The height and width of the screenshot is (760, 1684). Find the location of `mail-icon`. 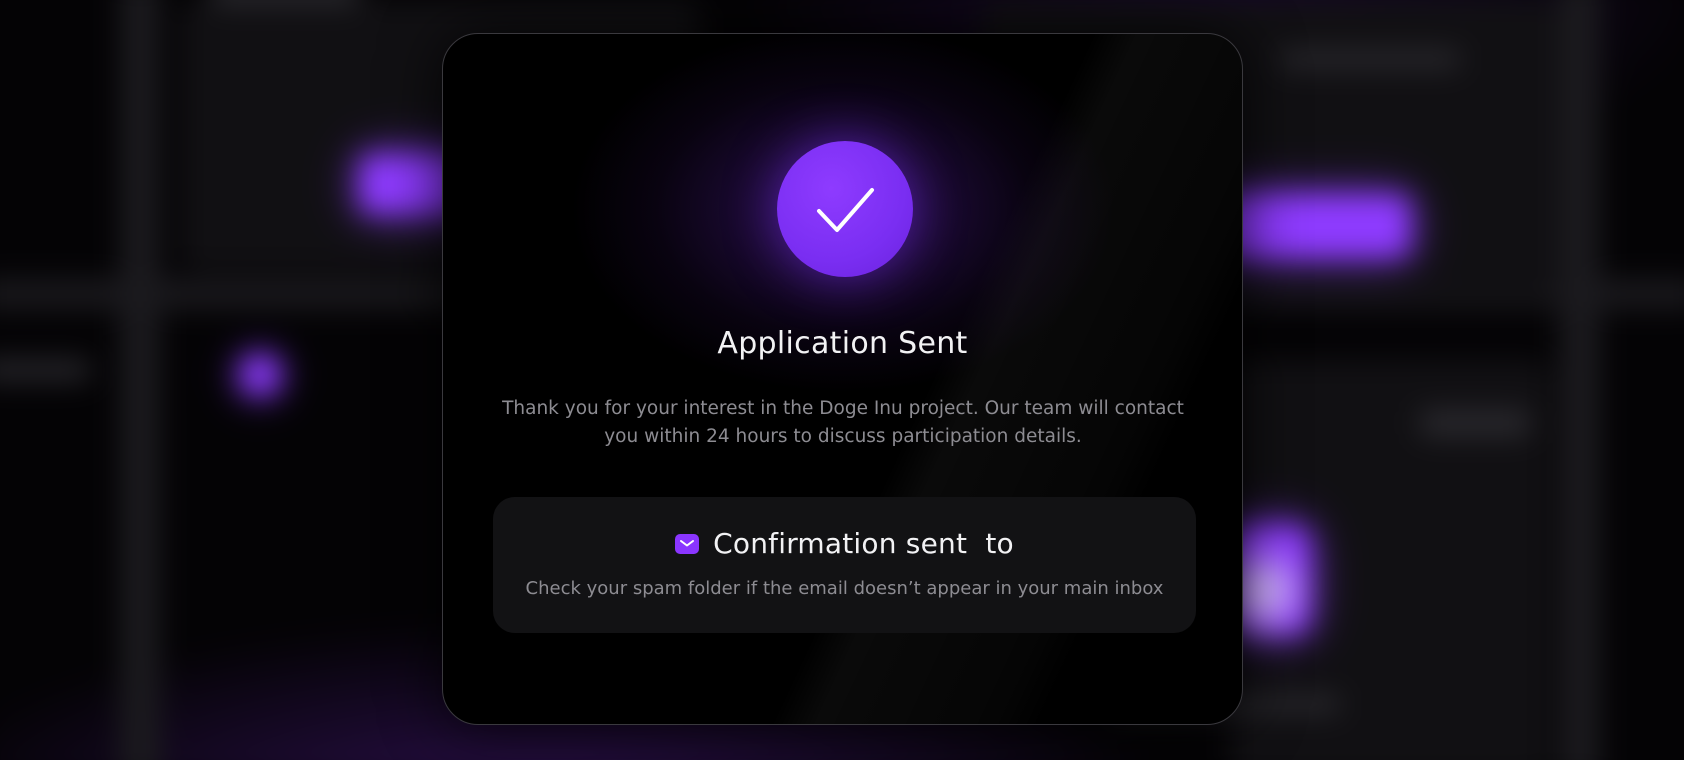

mail-icon is located at coordinates (687, 543).